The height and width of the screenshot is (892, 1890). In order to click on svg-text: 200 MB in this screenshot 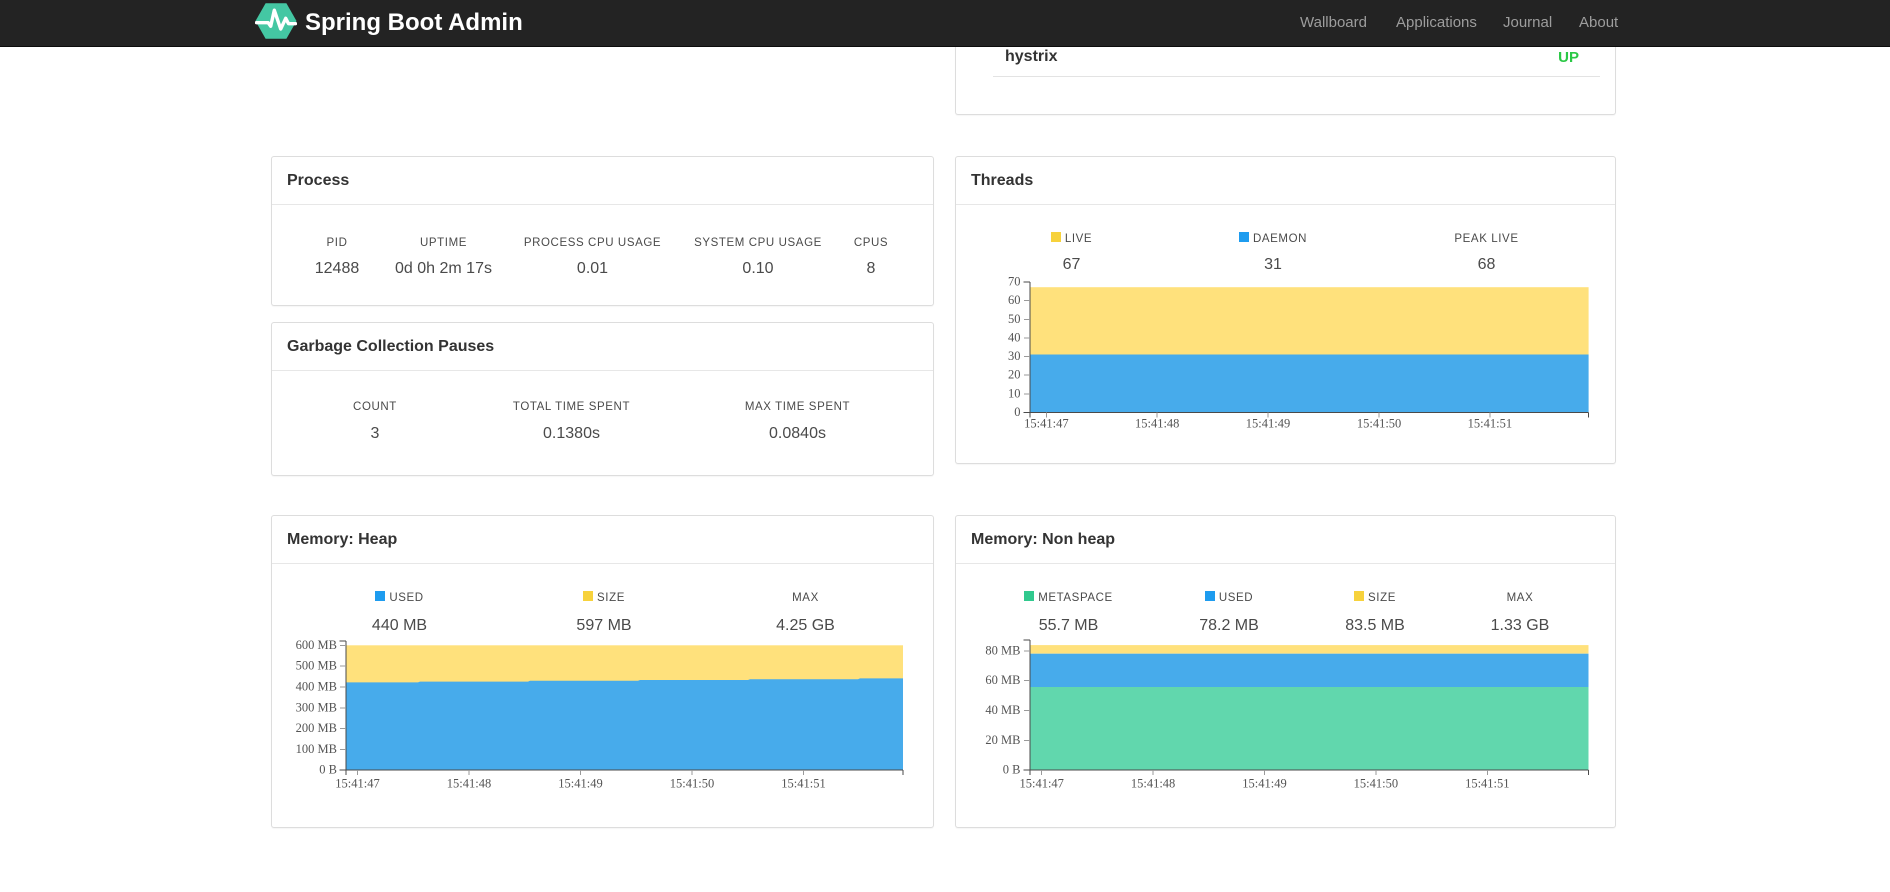, I will do `click(316, 728)`.